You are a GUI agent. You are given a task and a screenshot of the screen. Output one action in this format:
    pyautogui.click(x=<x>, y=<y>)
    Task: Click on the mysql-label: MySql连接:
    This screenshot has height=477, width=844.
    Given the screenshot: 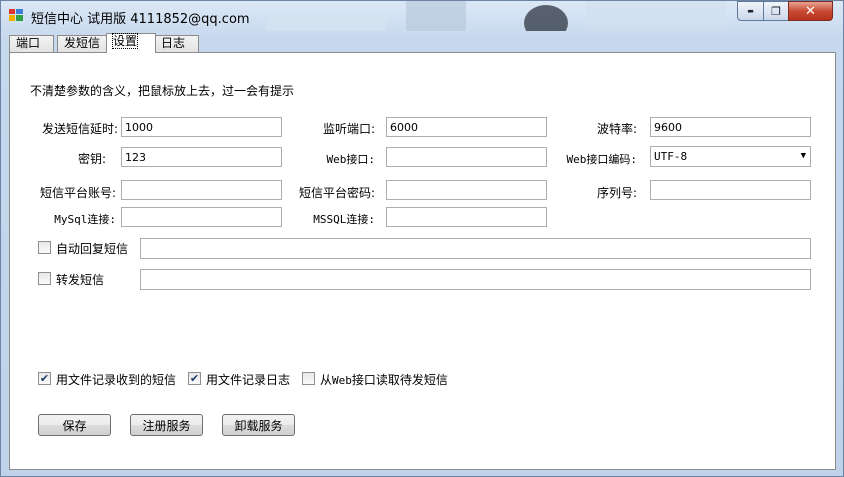 What is the action you would take?
    pyautogui.click(x=85, y=219)
    